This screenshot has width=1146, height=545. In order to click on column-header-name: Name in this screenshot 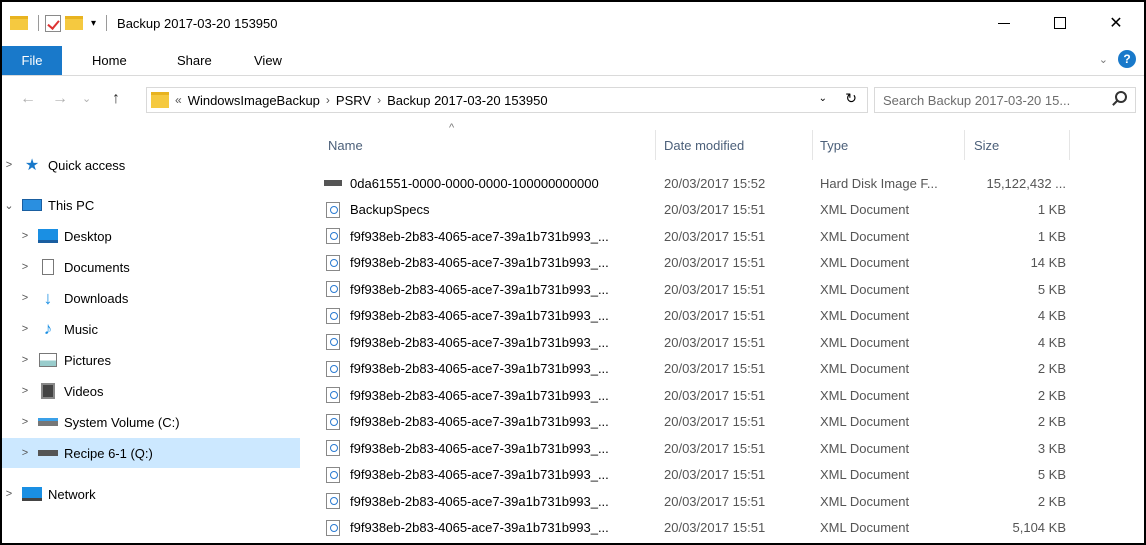, I will do `click(345, 145)`.